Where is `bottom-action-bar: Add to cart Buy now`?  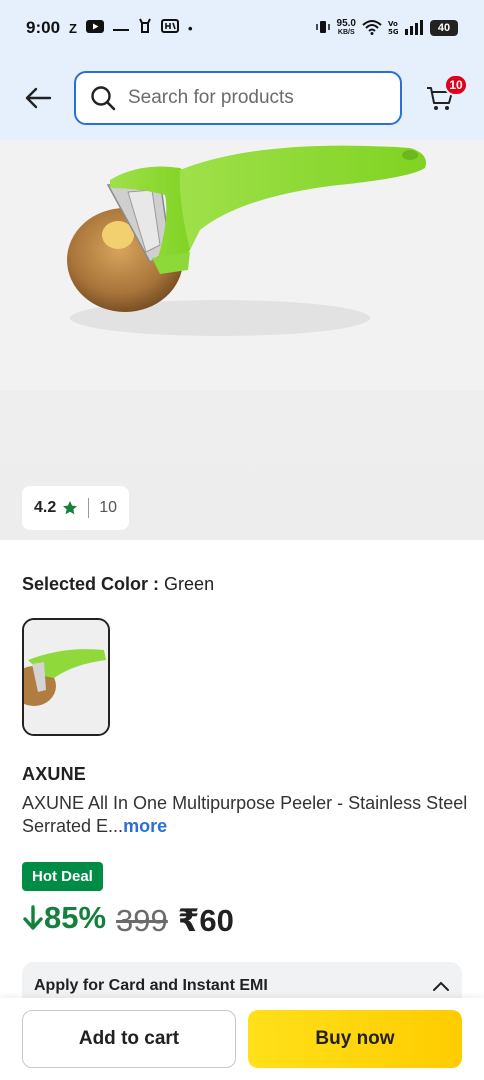 bottom-action-bar: Add to cart Buy now is located at coordinates (242, 1039).